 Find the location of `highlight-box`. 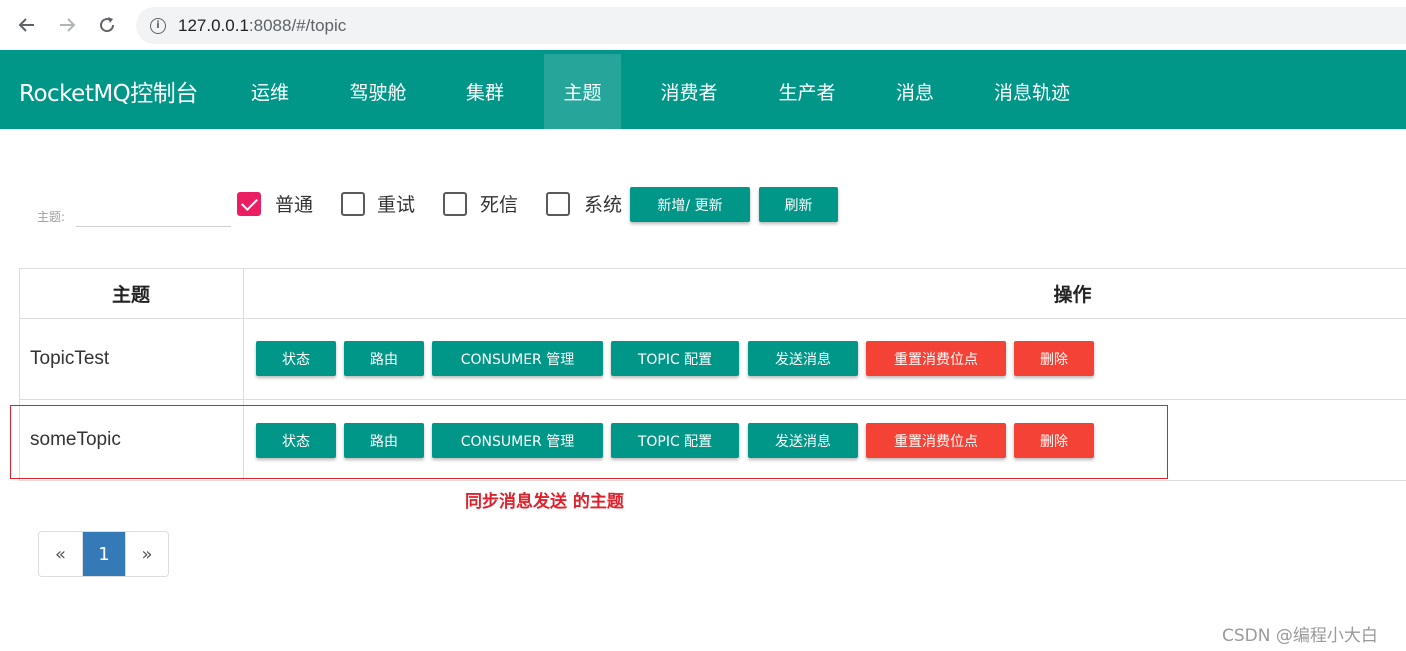

highlight-box is located at coordinates (589, 442).